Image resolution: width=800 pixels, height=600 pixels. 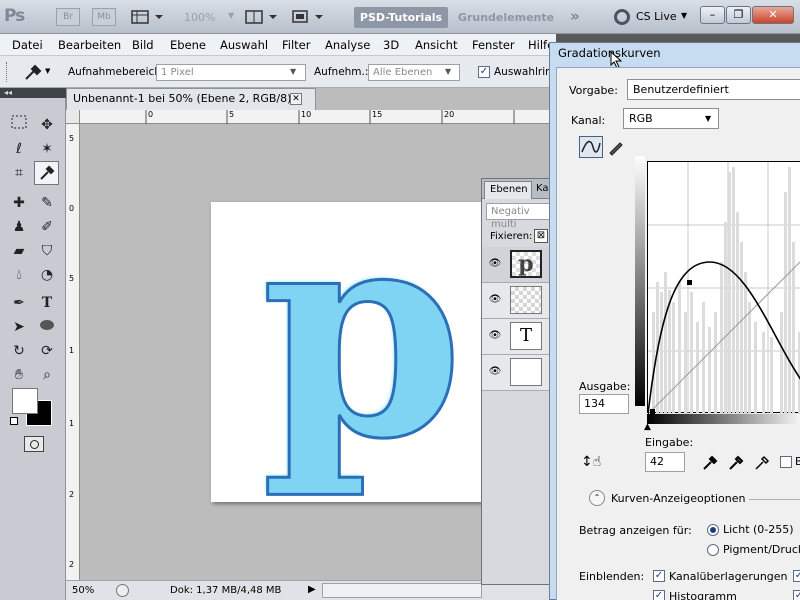 I want to click on pencil-draw-tool-icon, so click(x=616, y=147).